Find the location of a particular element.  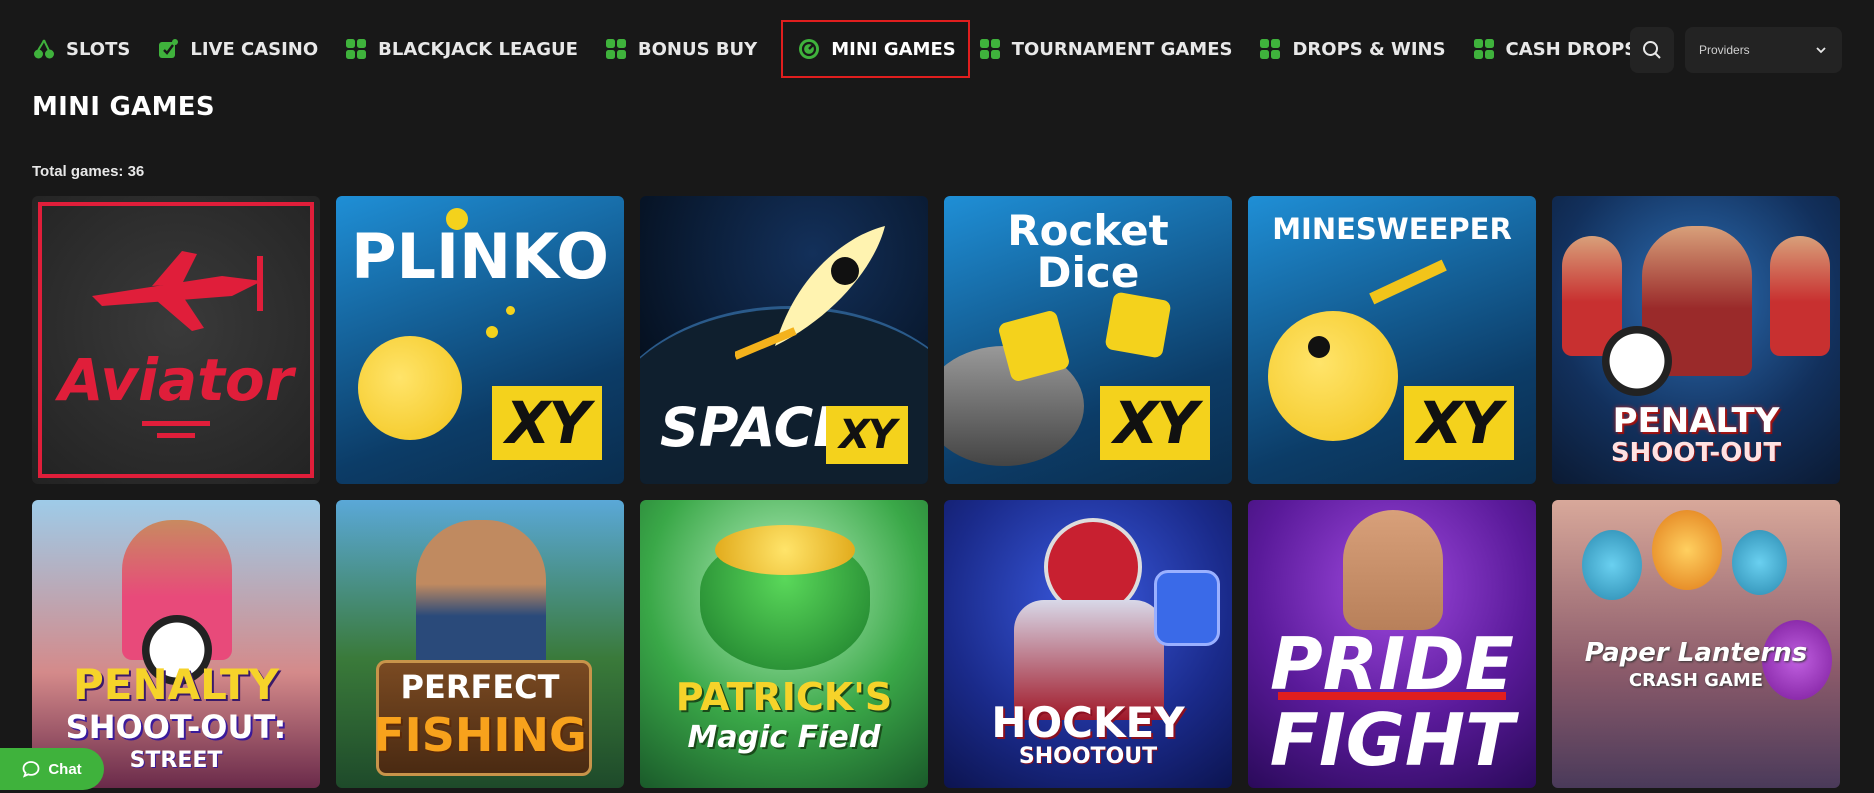

game-title-line1: HOCKEY is located at coordinates (1088, 722).